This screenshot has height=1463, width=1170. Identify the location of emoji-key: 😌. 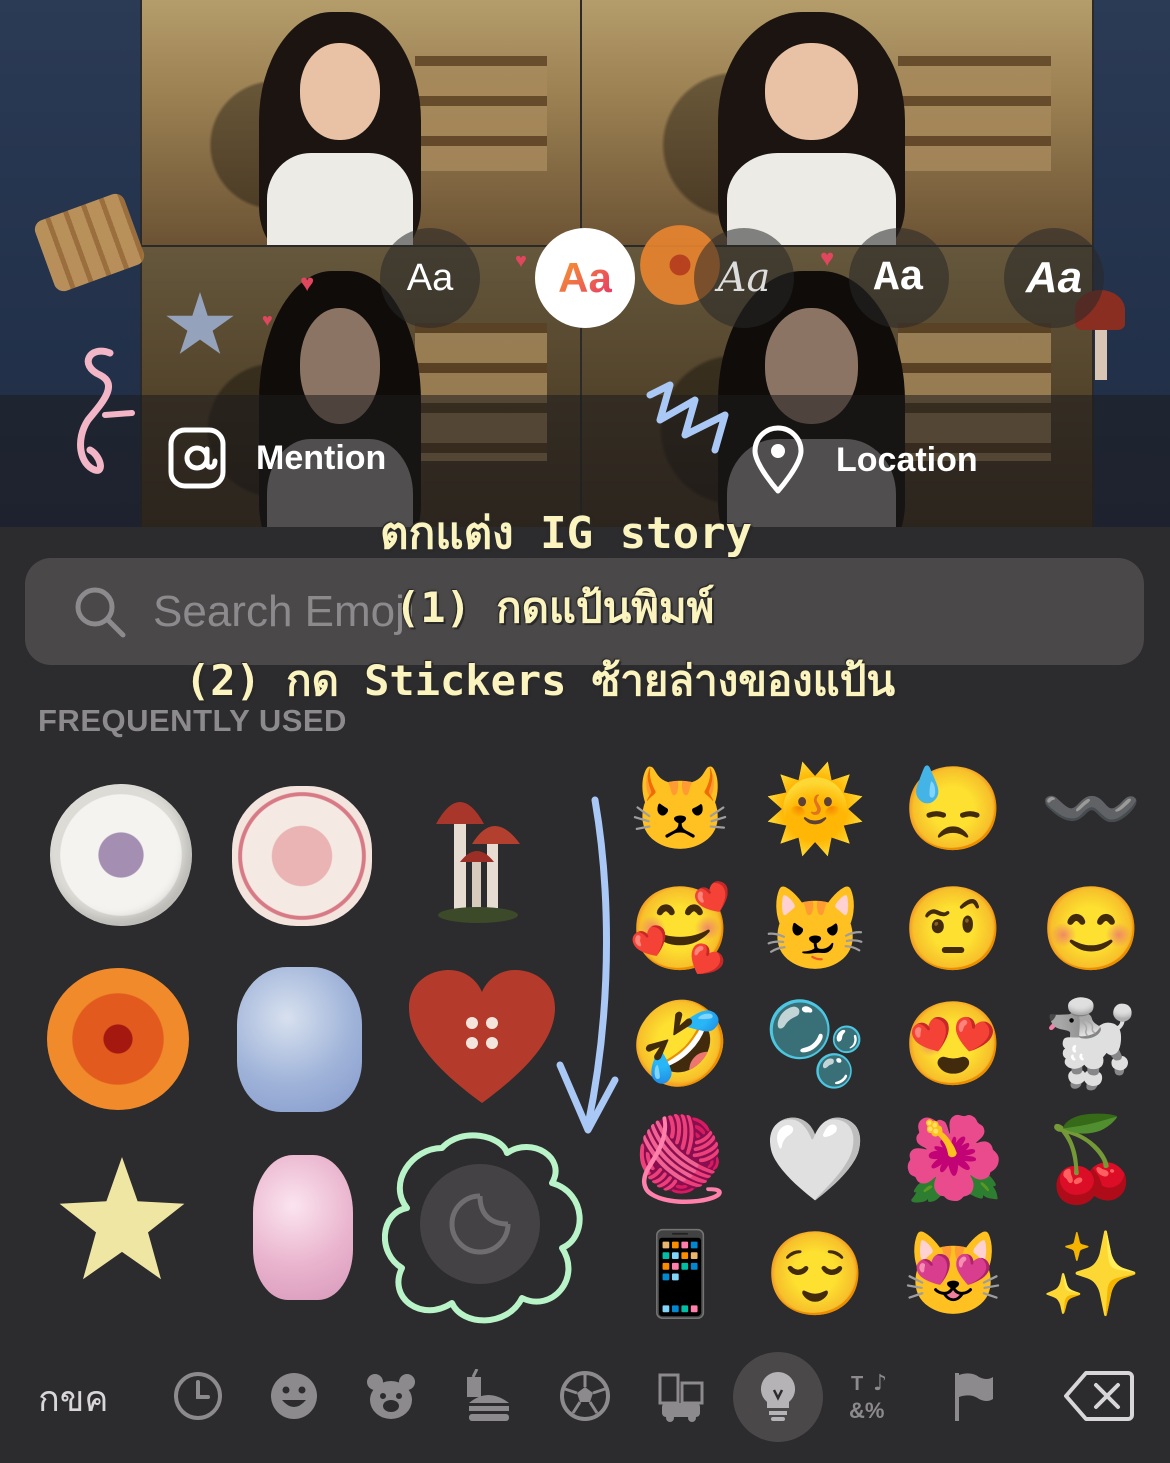
(815, 1275).